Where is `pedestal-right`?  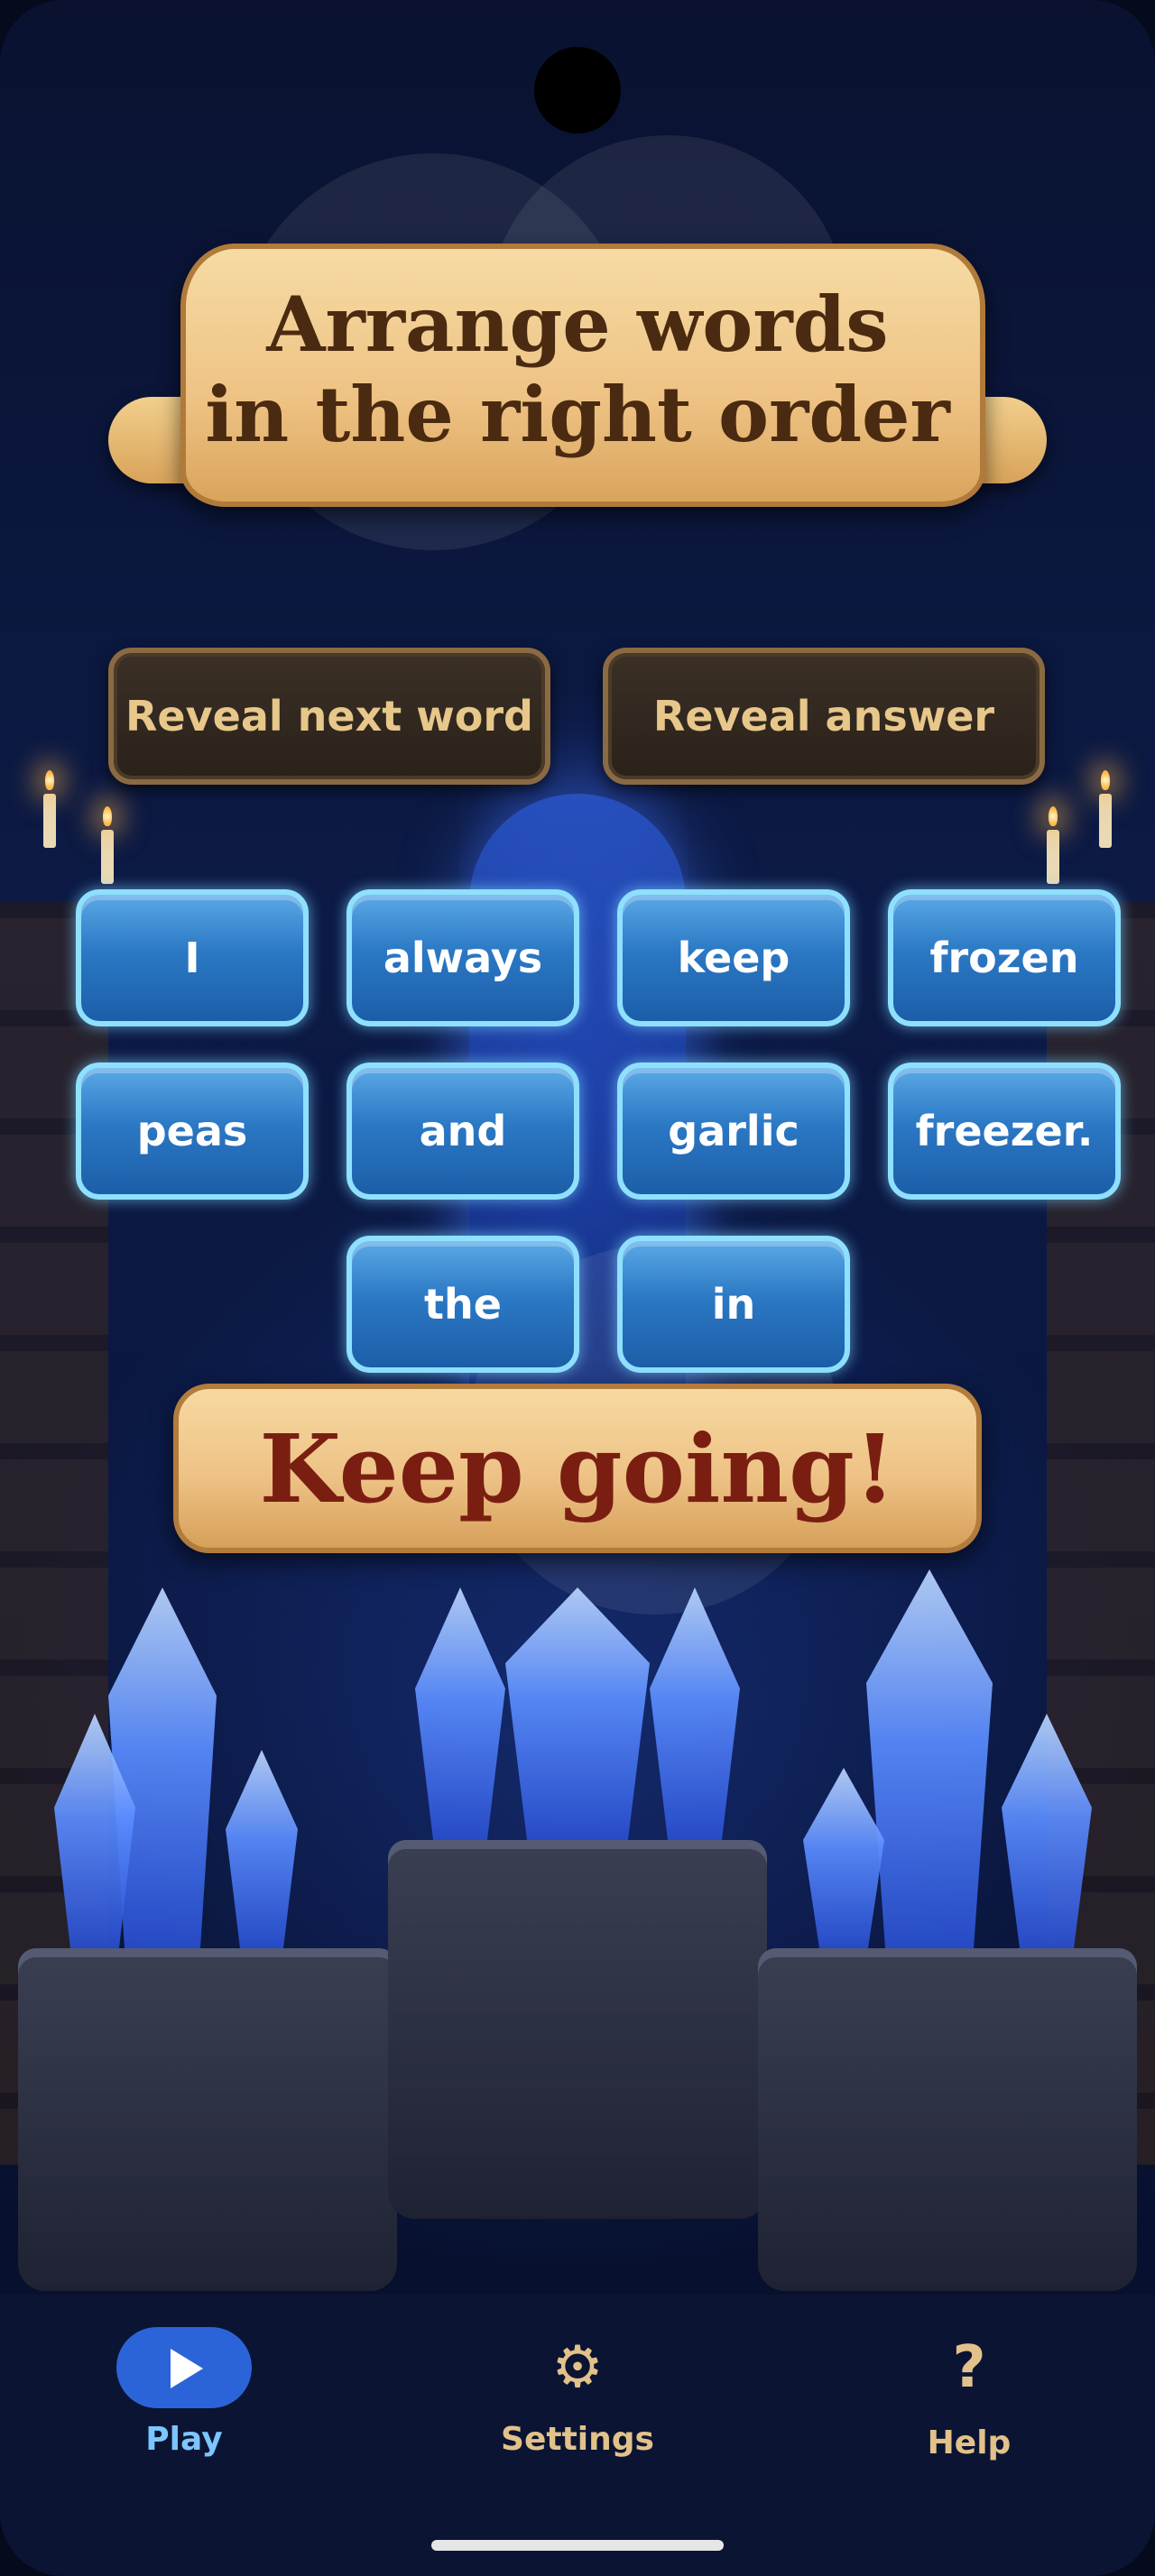
pedestal-right is located at coordinates (947, 2120).